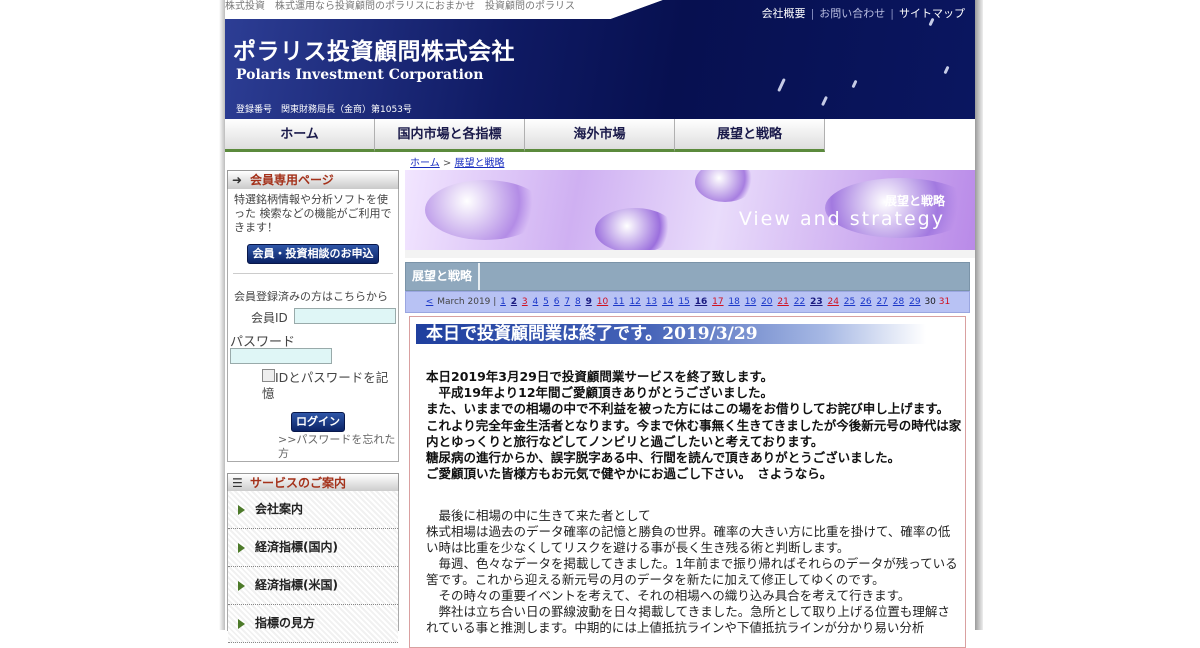 Image resolution: width=1200 pixels, height=648 pixels. What do you see at coordinates (538, 515) in the screenshot?
I see `article-line: 最後に相場の中に生きて来た者として` at bounding box center [538, 515].